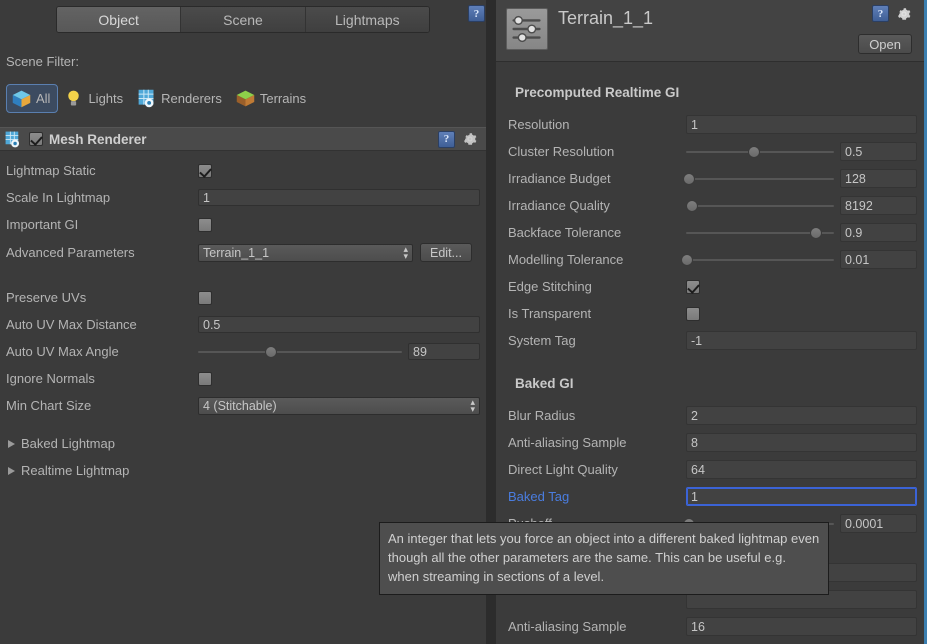 This screenshot has width=927, height=644. Describe the element at coordinates (205, 297) in the screenshot. I see `preserve-uvs-checkbox` at that location.